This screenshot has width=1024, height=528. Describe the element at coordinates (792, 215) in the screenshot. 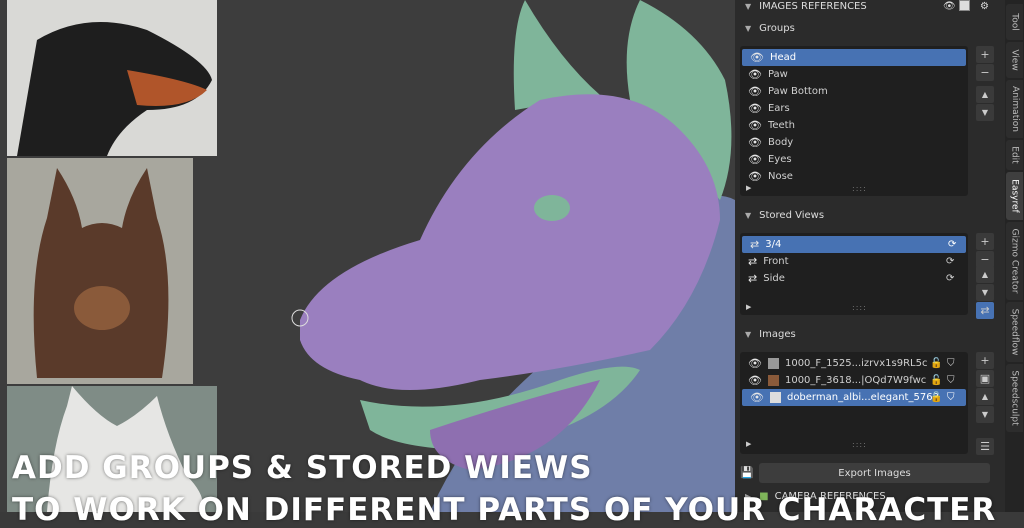

I see `stored-views-label: Stored Views` at that location.